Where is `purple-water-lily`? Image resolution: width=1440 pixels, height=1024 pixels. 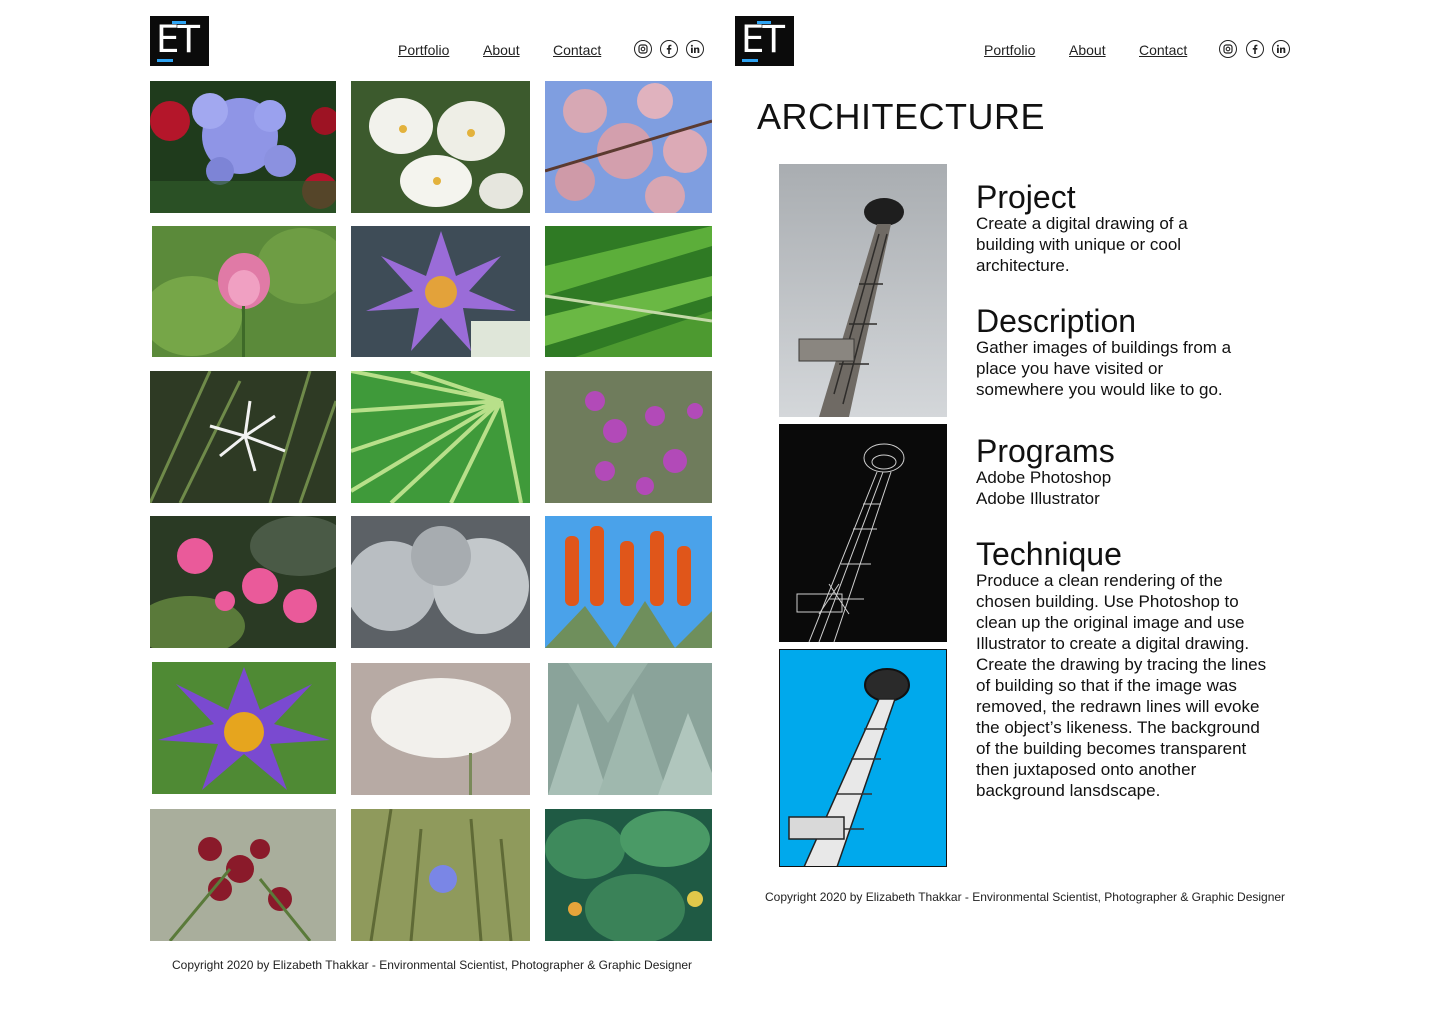
purple-water-lily is located at coordinates (440, 291).